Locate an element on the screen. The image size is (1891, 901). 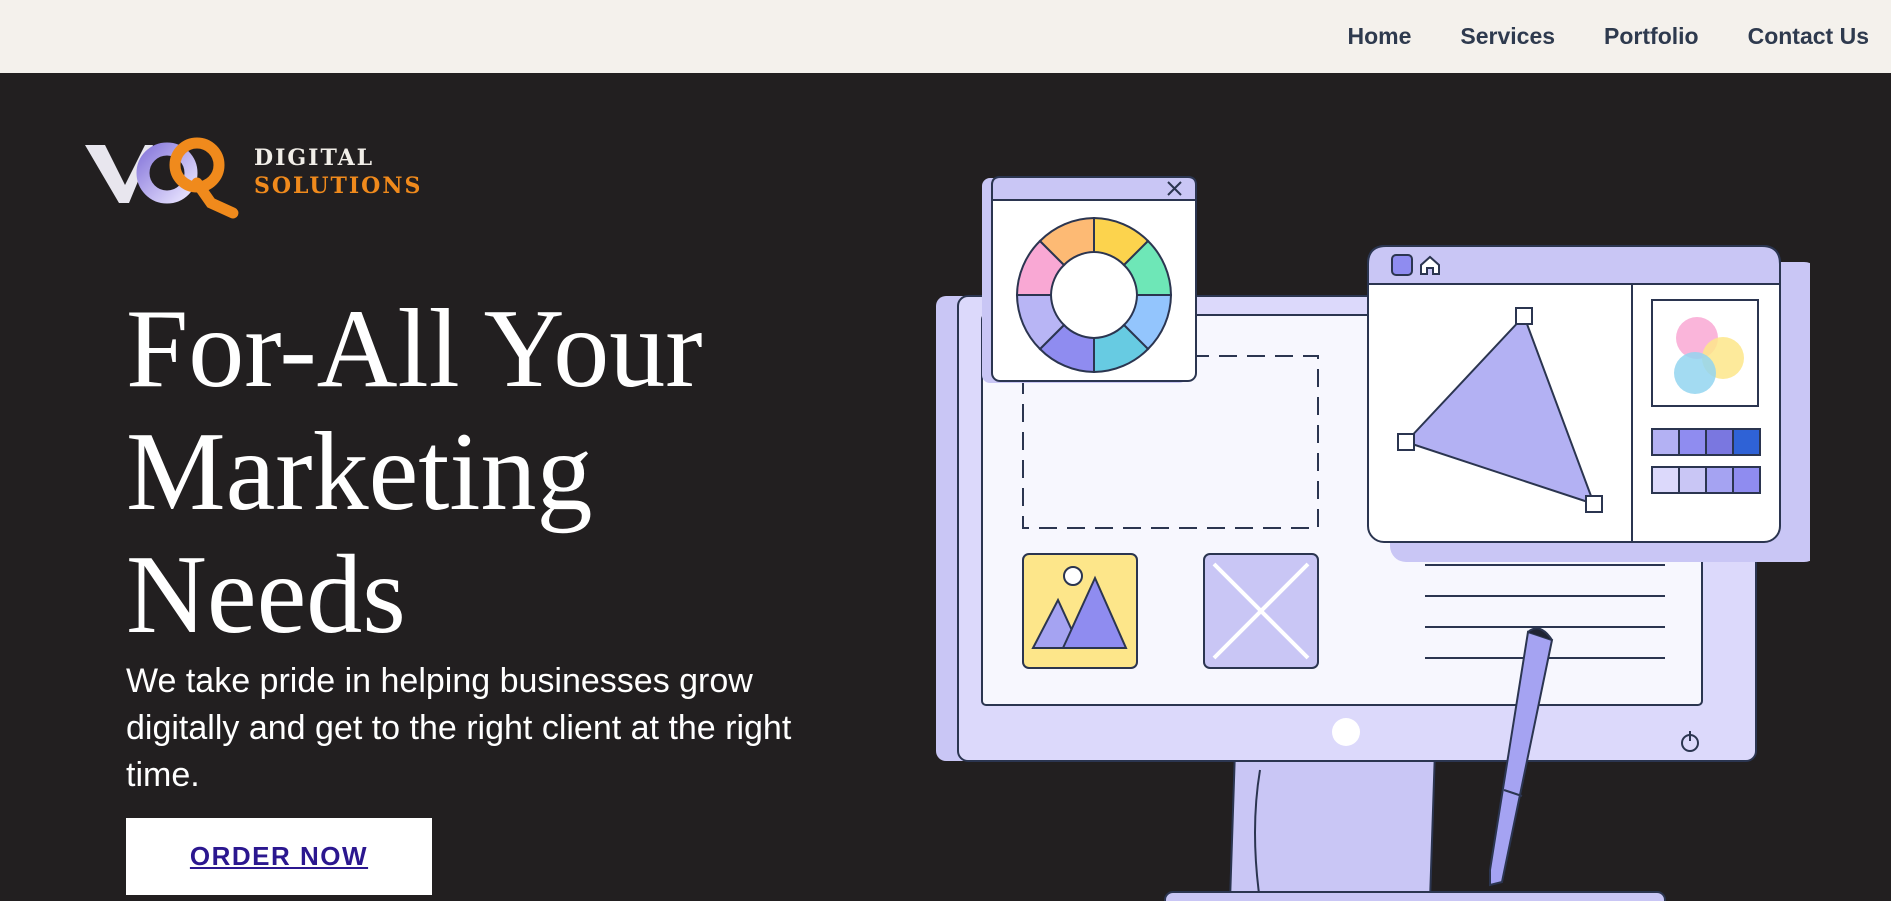
nav-portfolio-link: Portfolio is located at coordinates (1651, 36).